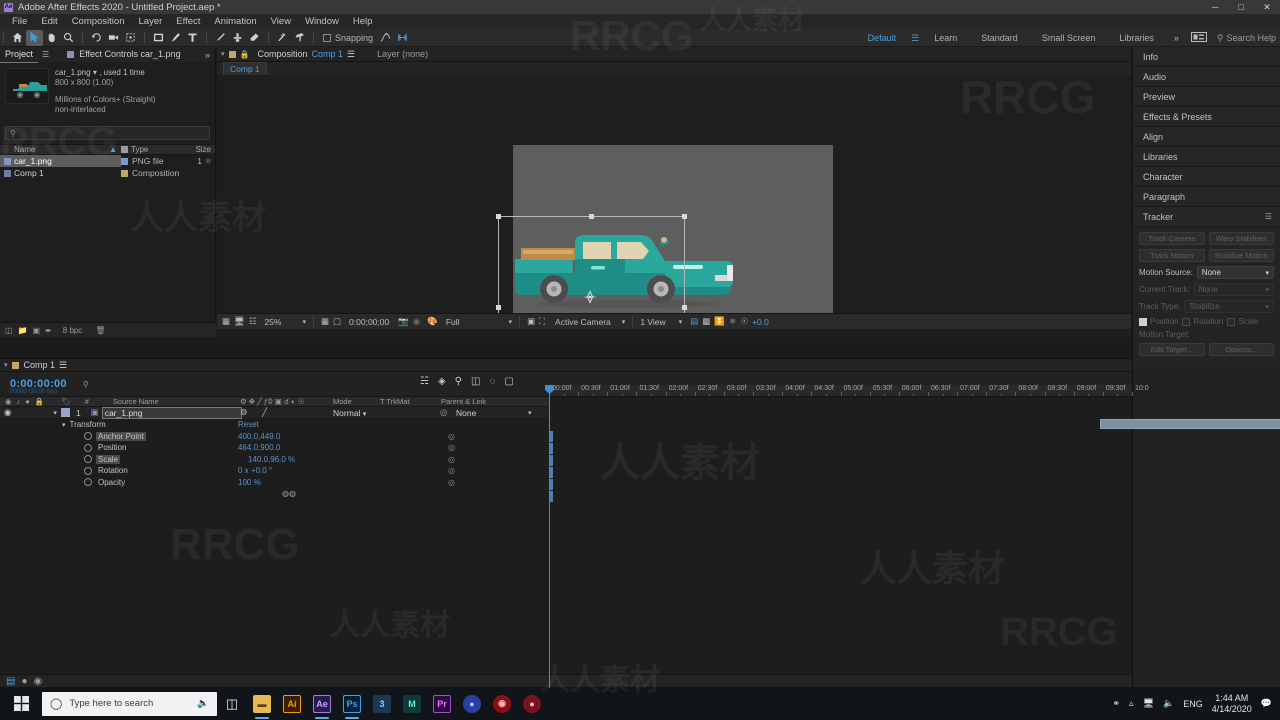 The image size is (1280, 720). I want to click on photoshop-icon: Ps, so click(352, 703).